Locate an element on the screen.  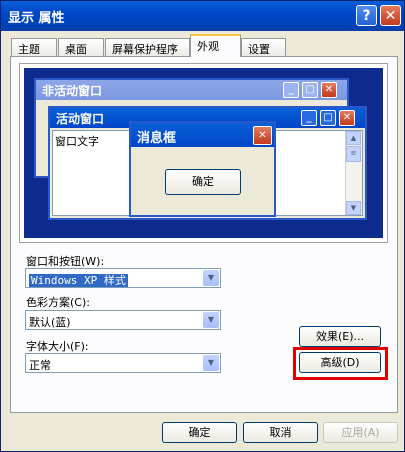
cancel-button: 取消 is located at coordinates (280, 432).